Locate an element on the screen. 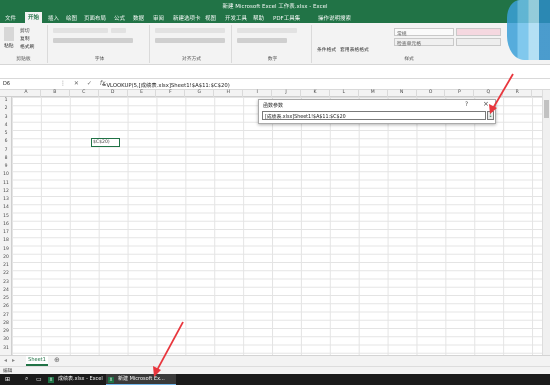 This screenshot has width=550, height=385. tab-help: 帮助 is located at coordinates (258, 18).